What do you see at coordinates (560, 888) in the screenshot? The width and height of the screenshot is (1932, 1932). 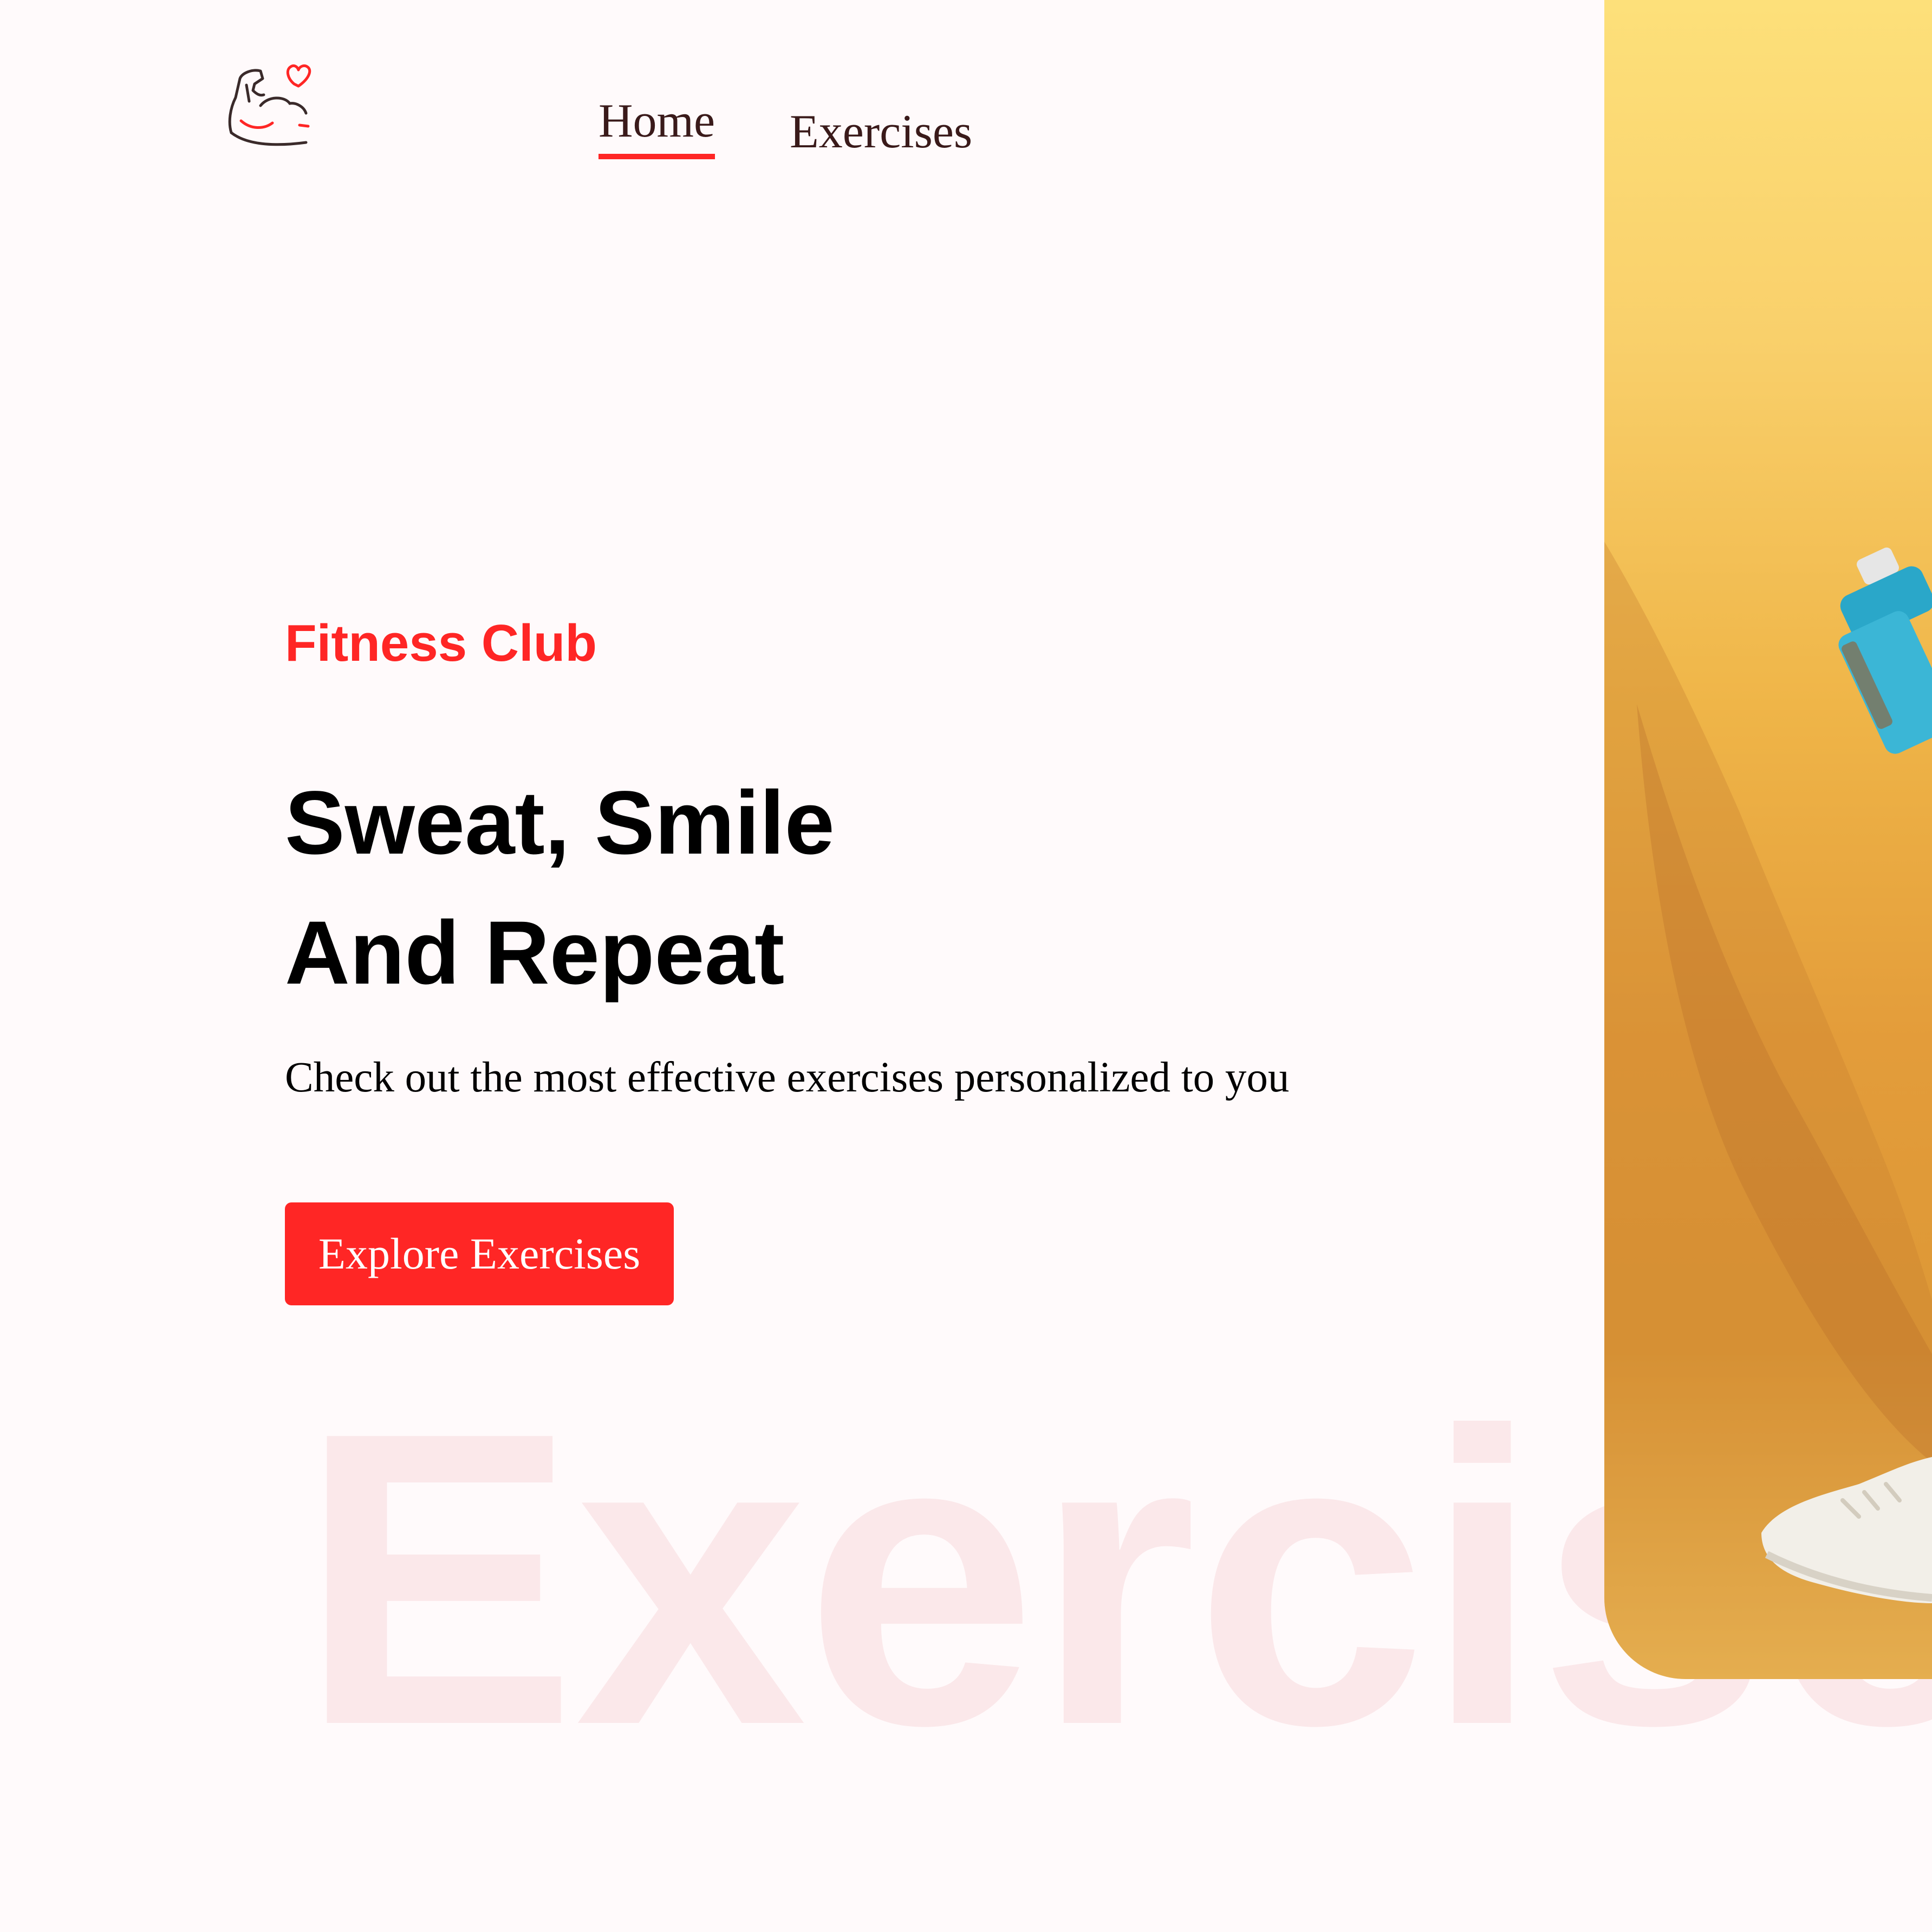 I see `hero-title: Sweat, Smile And Repeat` at bounding box center [560, 888].